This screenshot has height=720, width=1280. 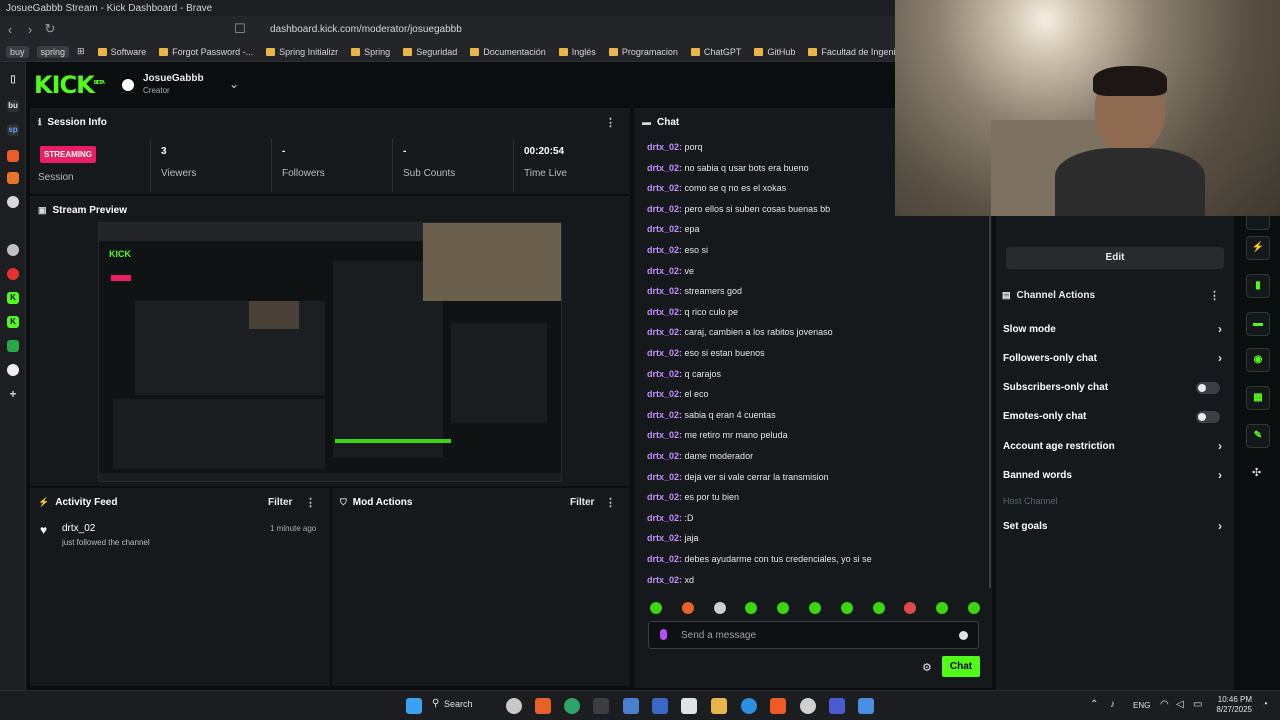 I want to click on chat-message: drtx_02: dame moderador, so click(x=700, y=456).